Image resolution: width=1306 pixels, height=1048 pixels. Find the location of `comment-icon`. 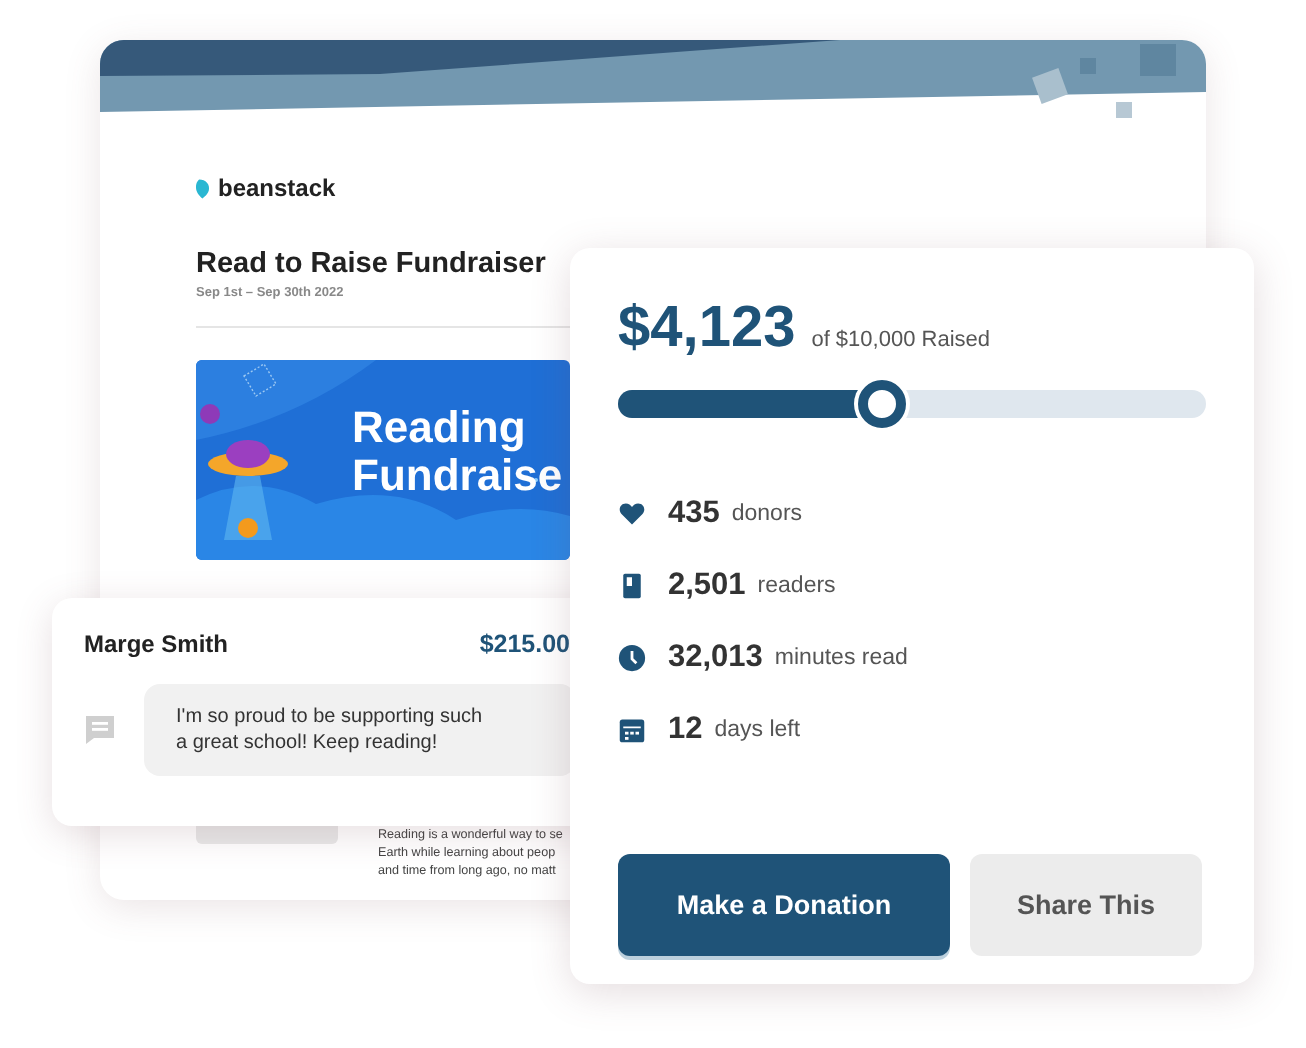

comment-icon is located at coordinates (100, 730).